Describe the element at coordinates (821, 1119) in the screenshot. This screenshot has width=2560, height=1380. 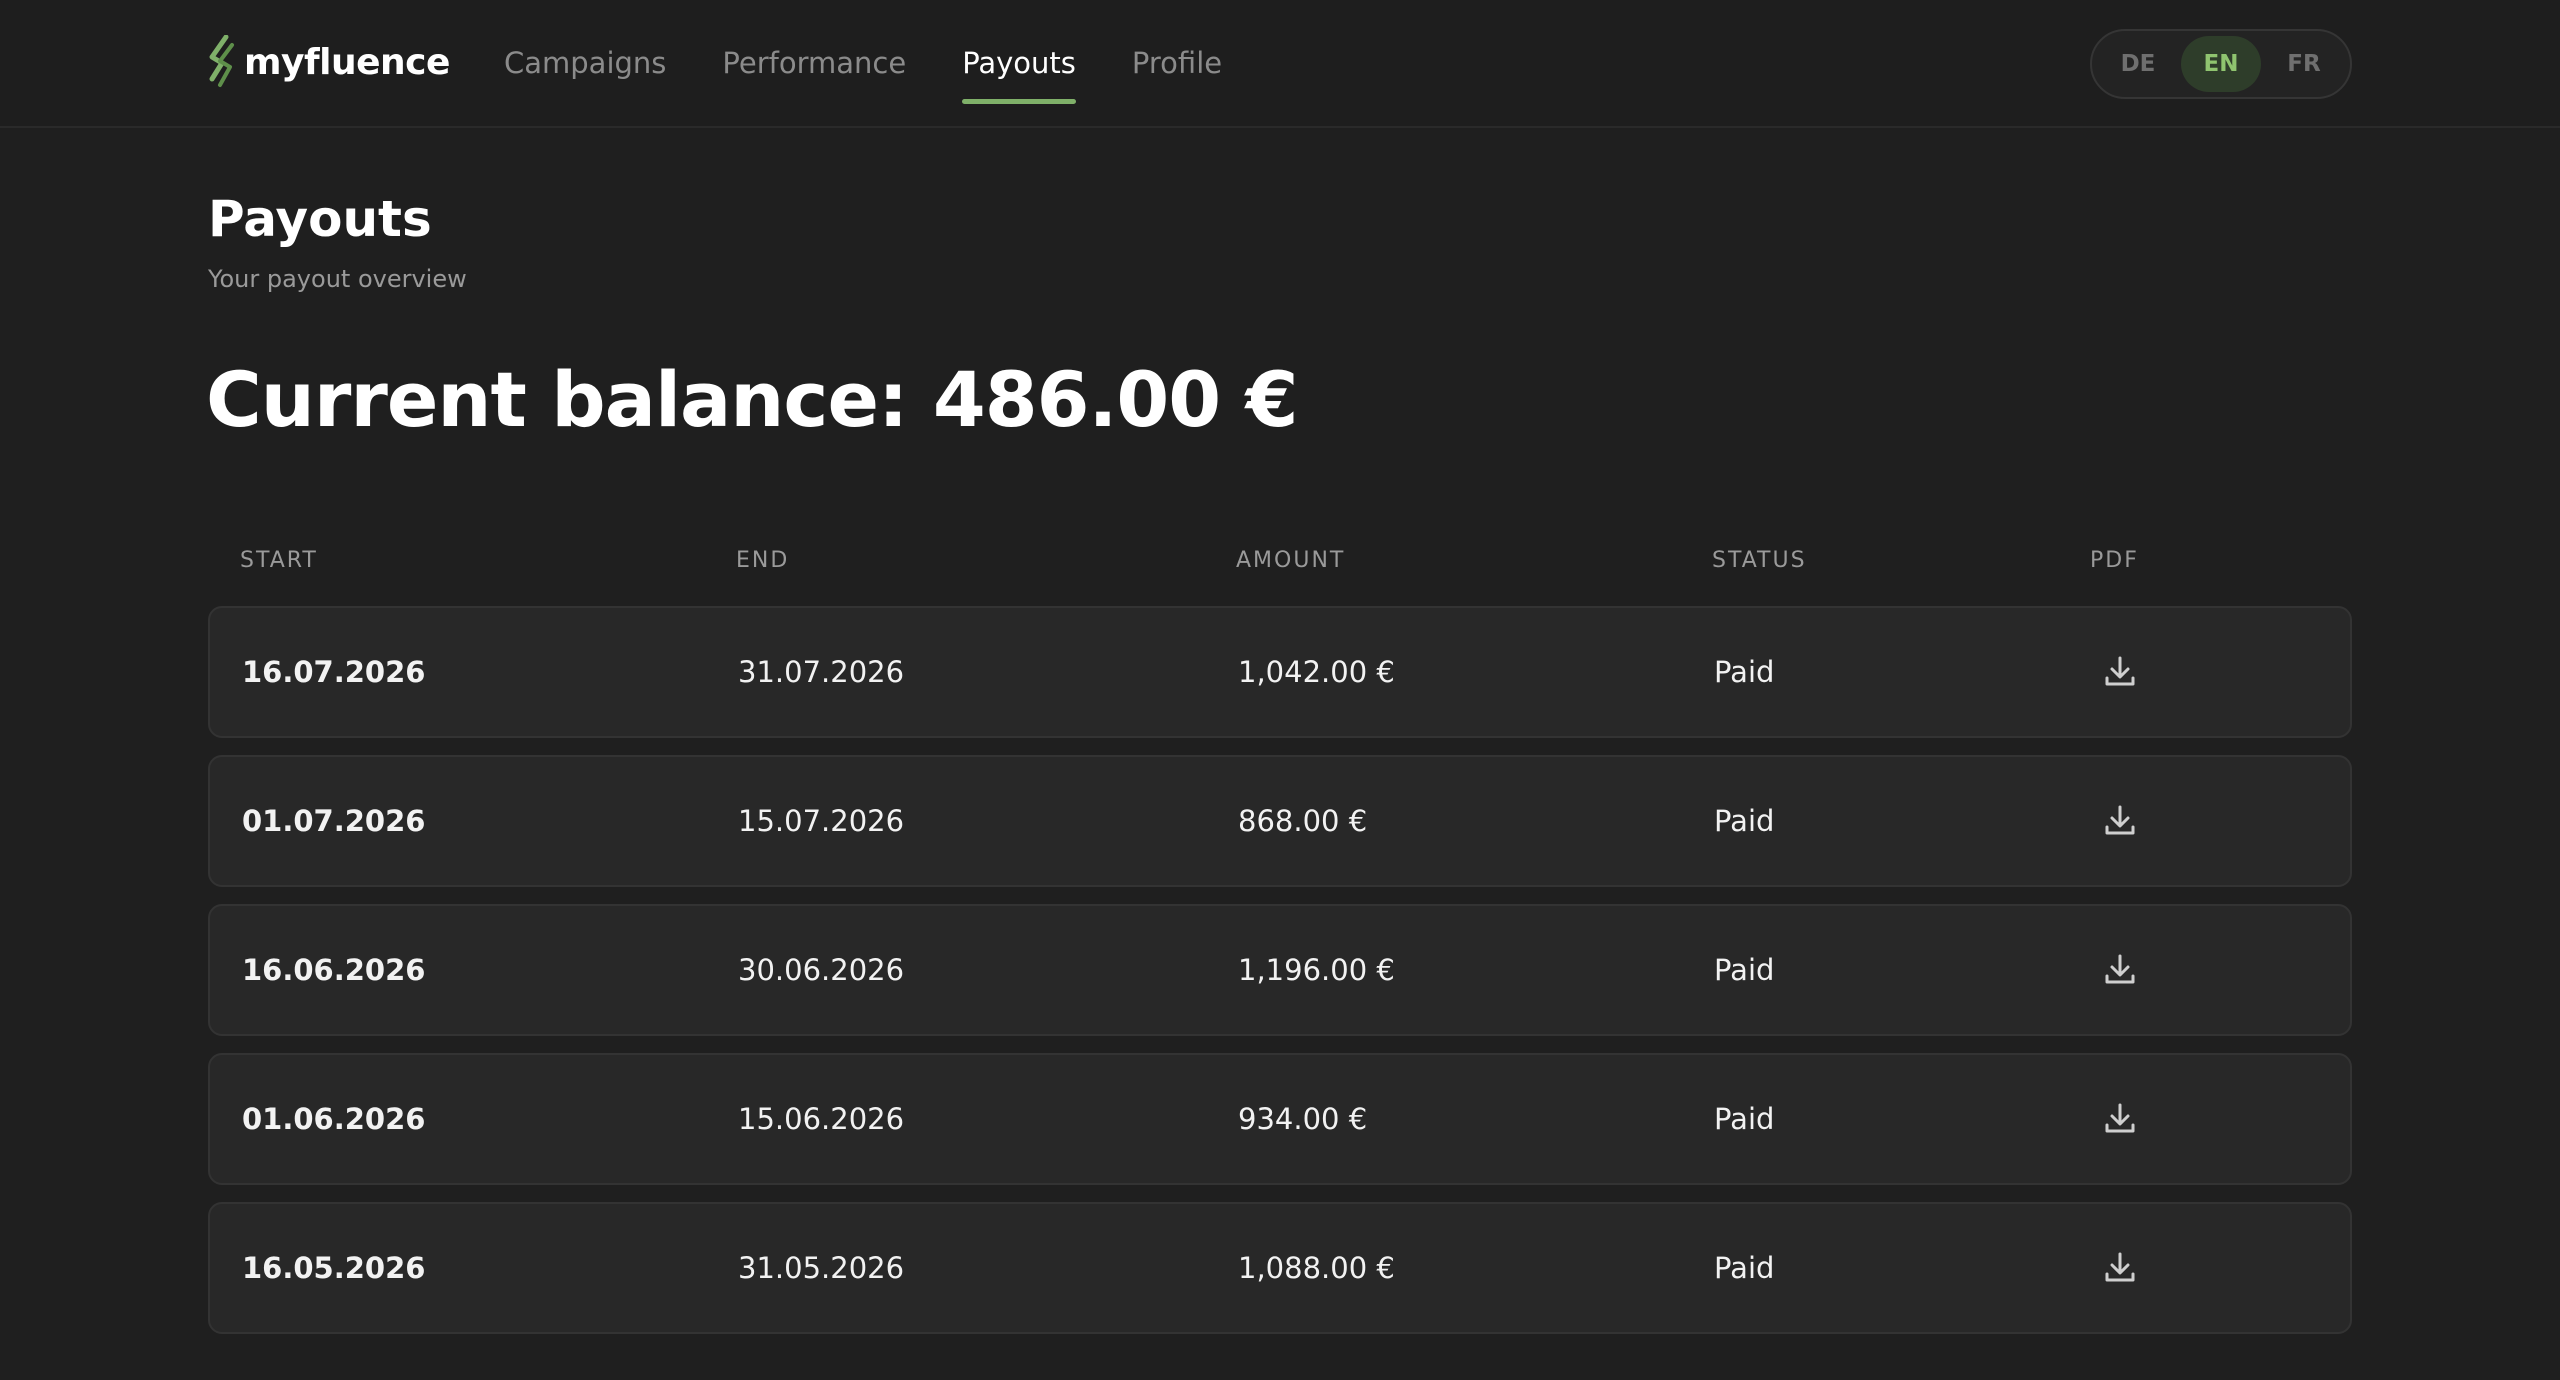
I see `cell-end: 15.06.2026` at that location.